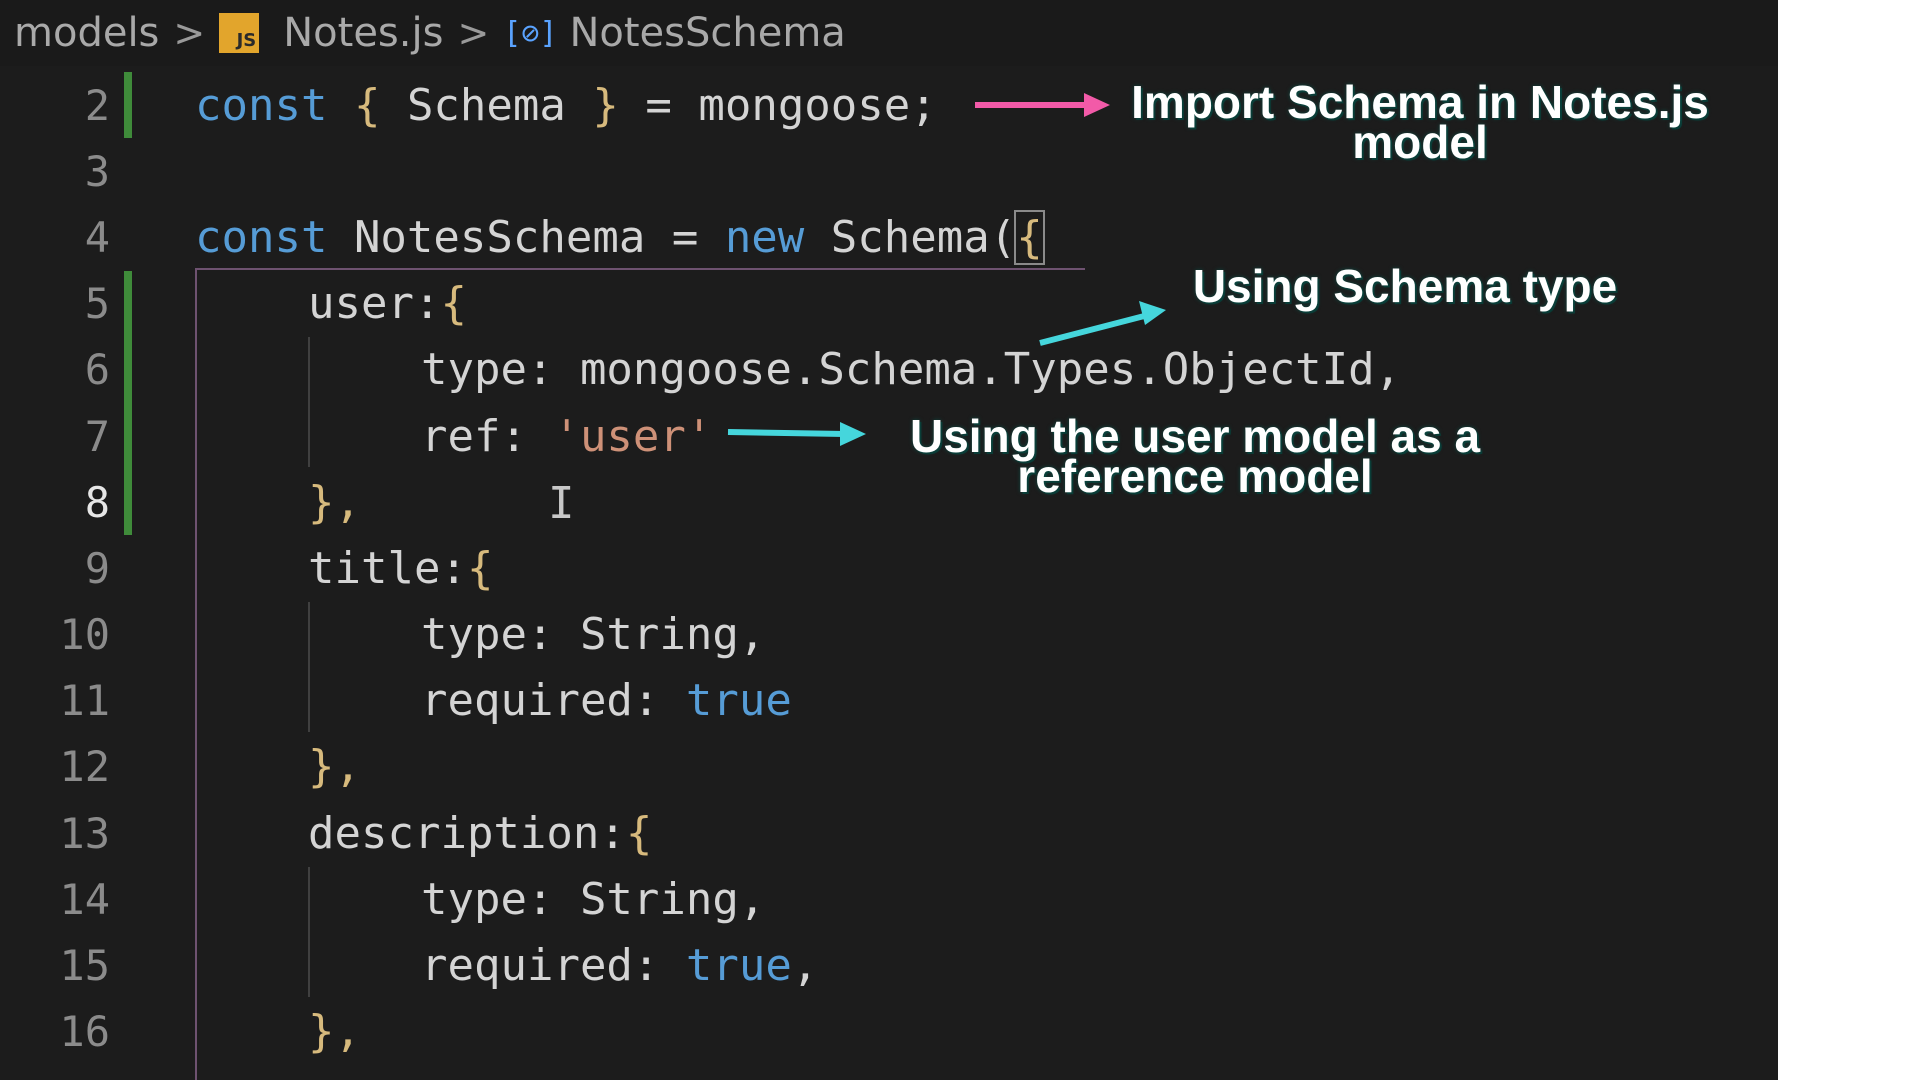 This screenshot has height=1080, width=1920. Describe the element at coordinates (97, 304) in the screenshot. I see `line-number: 5` at that location.